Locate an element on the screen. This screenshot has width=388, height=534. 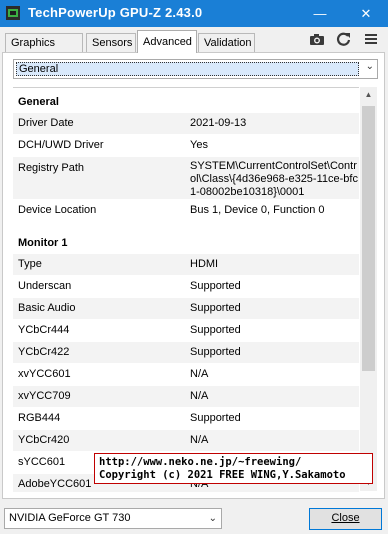
property-key: xvYCC601 is located at coordinates (44, 374).